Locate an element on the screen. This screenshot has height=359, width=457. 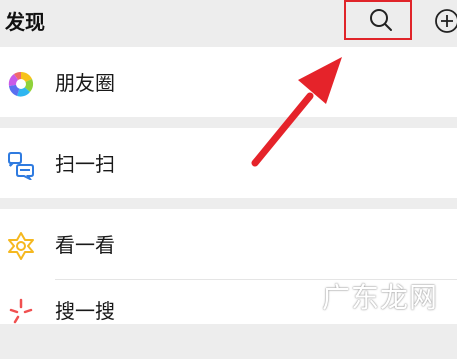
add-button is located at coordinates (445, 21).